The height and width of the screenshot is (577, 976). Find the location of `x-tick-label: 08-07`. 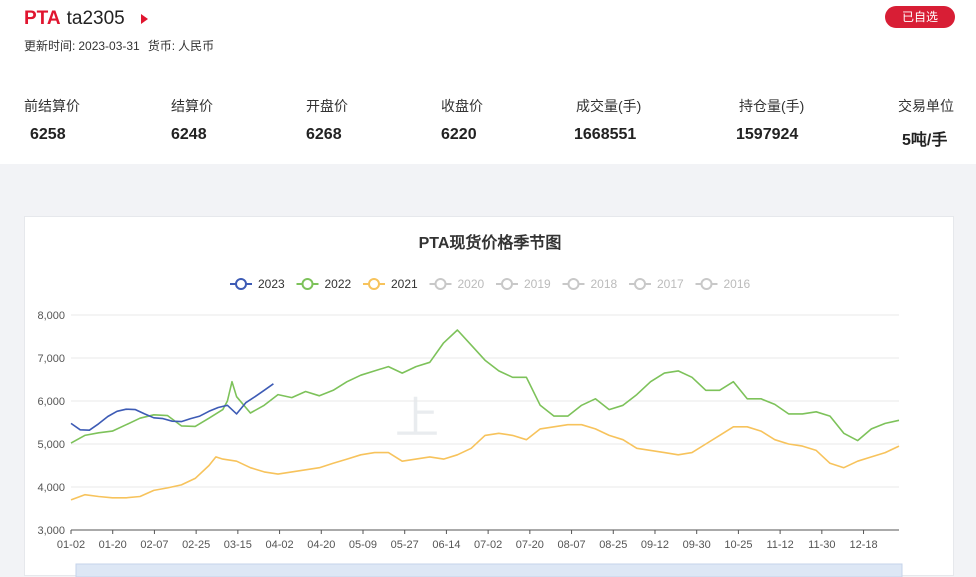

x-tick-label: 08-07 is located at coordinates (571, 545).